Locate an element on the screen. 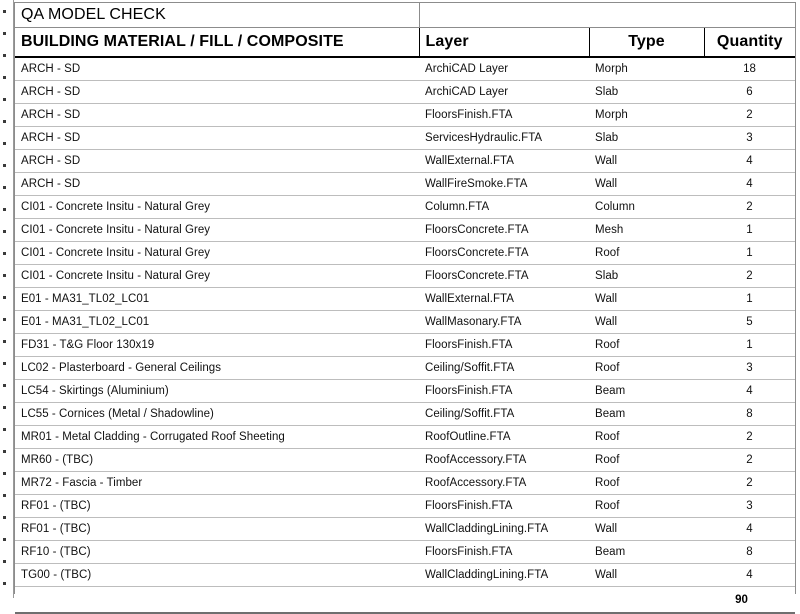 Image resolution: width=800 pixels, height=614 pixels. cell-type: Mesh is located at coordinates (646, 230).